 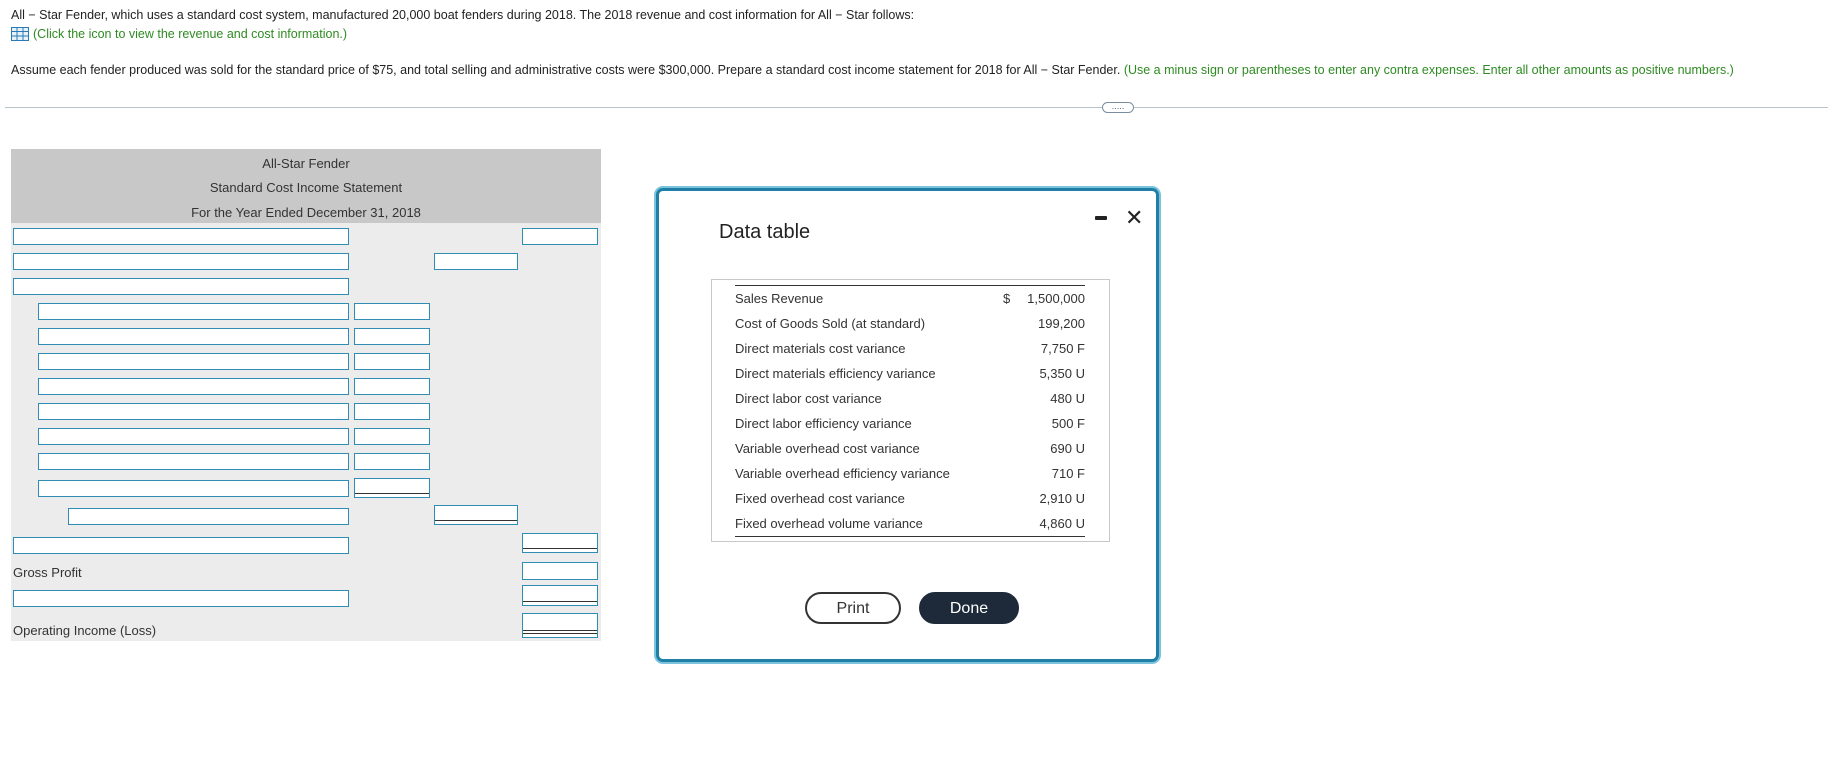 I want to click on table-row: Variable overhead cost variance 690 U, so click(x=910, y=448).